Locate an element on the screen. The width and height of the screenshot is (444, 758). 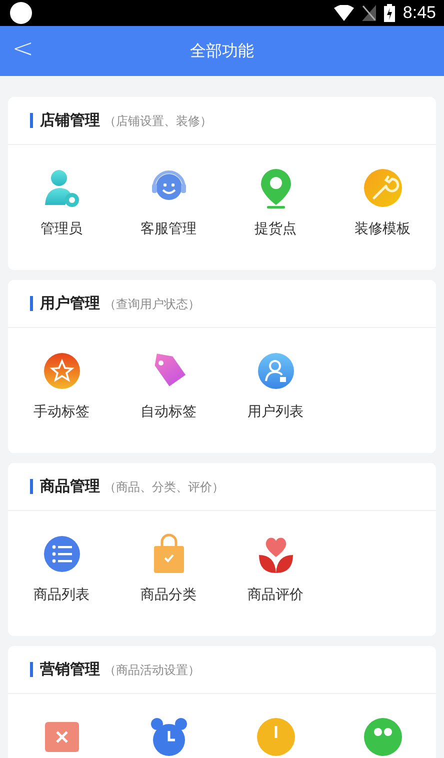
no-sim-icon is located at coordinates (369, 13).